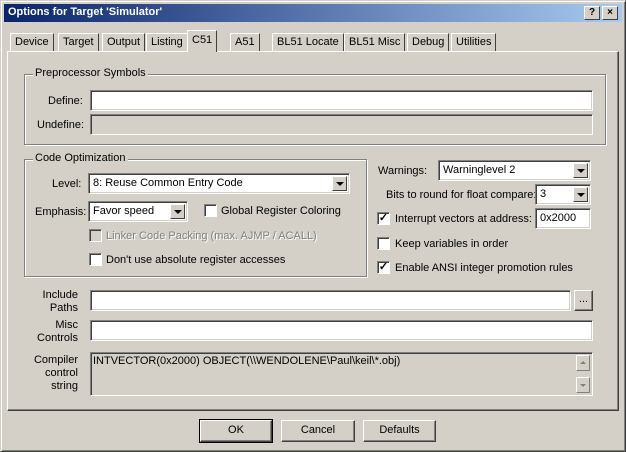  What do you see at coordinates (330, 300) in the screenshot?
I see `include-paths-input` at bounding box center [330, 300].